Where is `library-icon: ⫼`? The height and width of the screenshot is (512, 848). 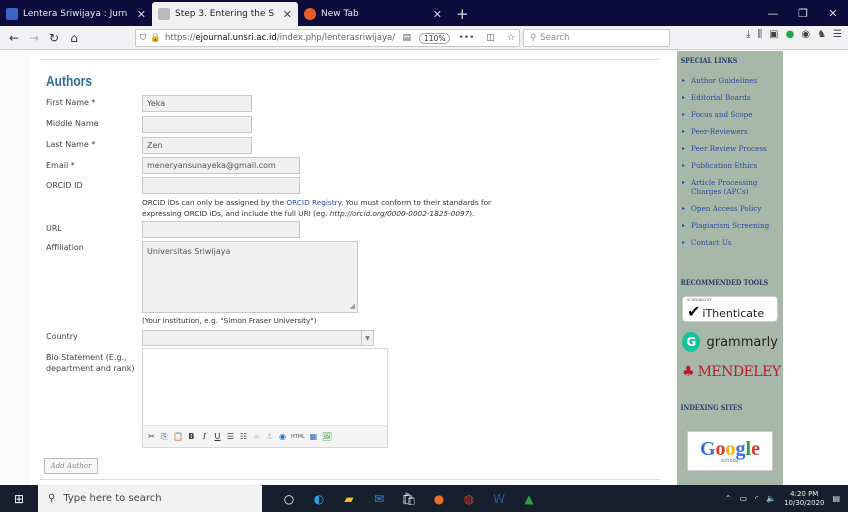
library-icon: ⫼ is located at coordinates (760, 34).